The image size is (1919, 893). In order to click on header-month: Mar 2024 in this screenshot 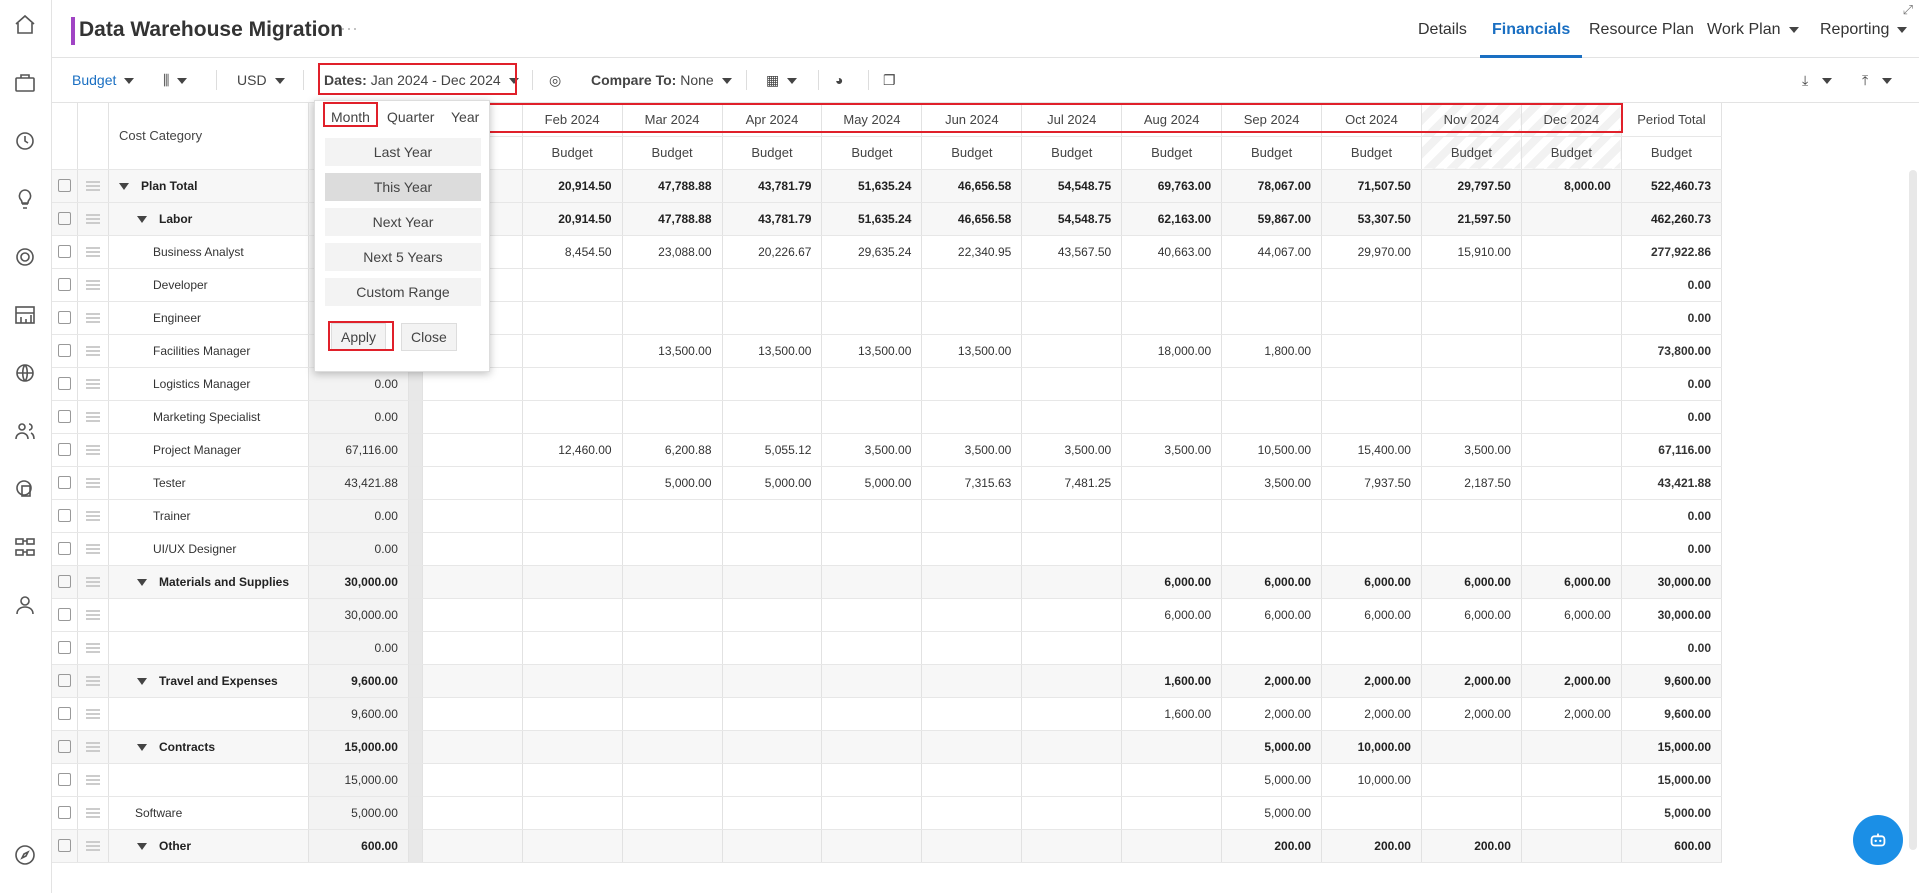, I will do `click(672, 120)`.